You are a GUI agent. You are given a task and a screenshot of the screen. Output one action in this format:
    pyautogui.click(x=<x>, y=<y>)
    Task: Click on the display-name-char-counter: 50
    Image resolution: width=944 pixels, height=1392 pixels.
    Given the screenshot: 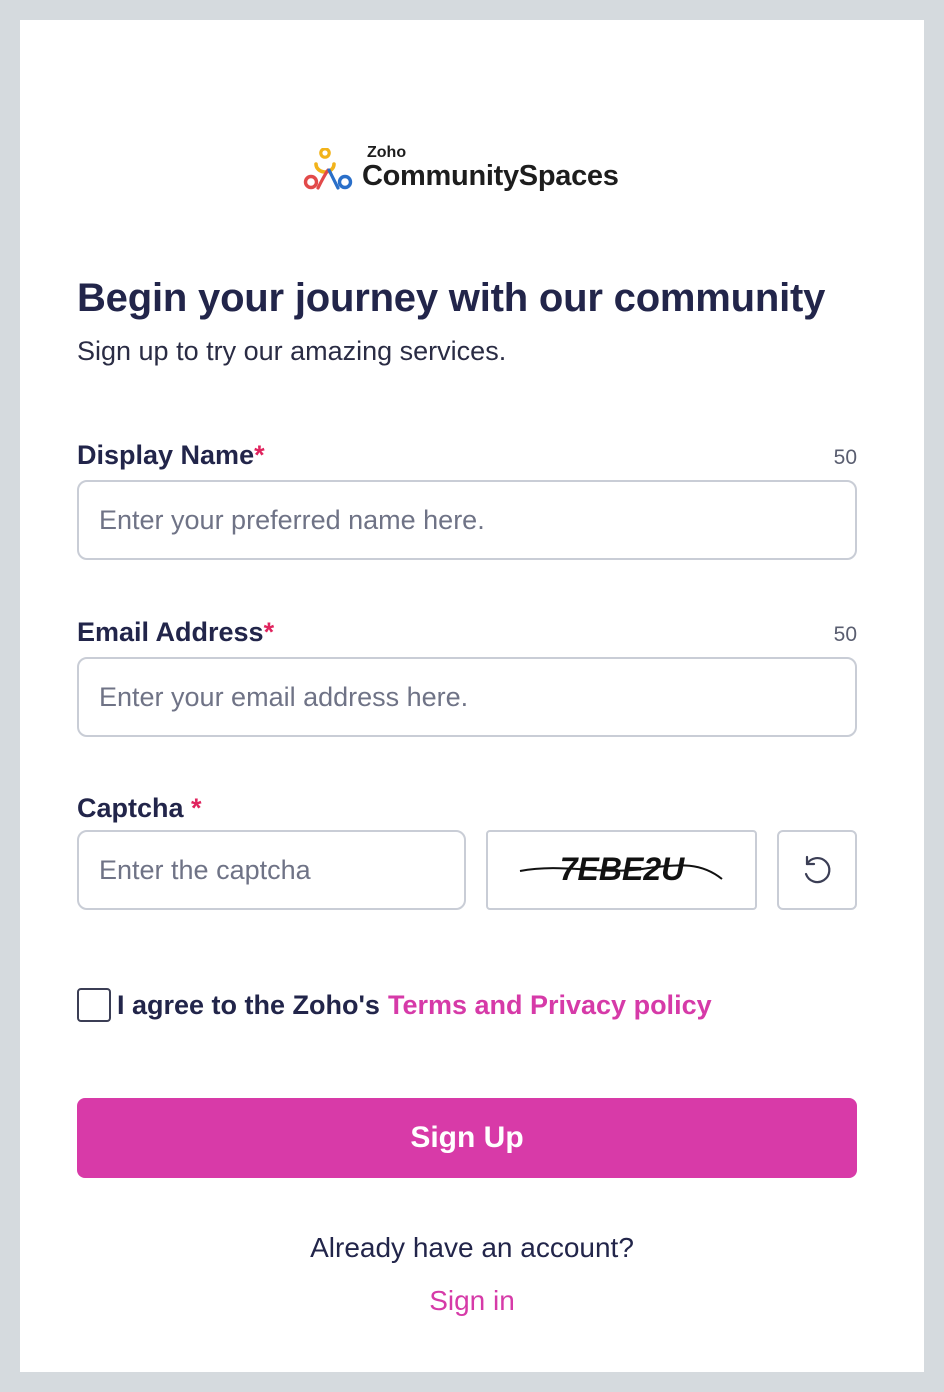 What is the action you would take?
    pyautogui.click(x=845, y=457)
    